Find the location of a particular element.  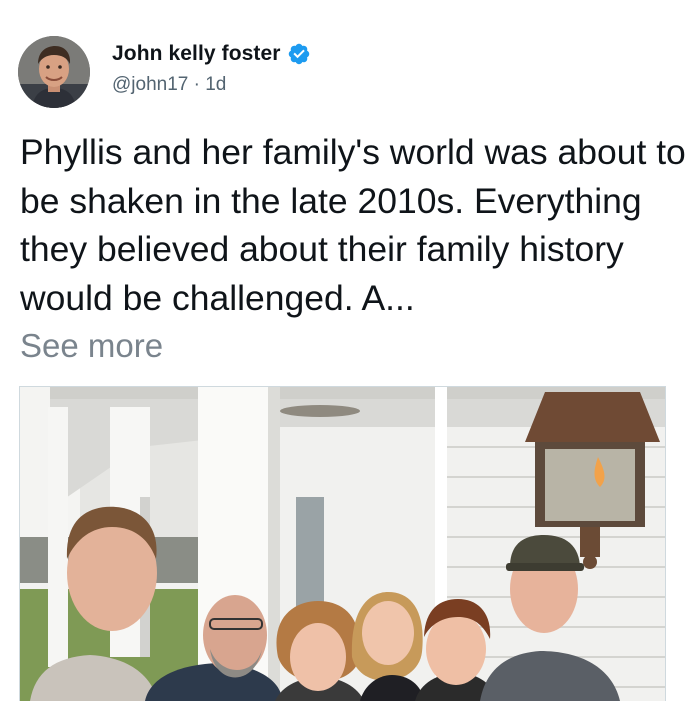

author-name: John kelly foster is located at coordinates (196, 54).